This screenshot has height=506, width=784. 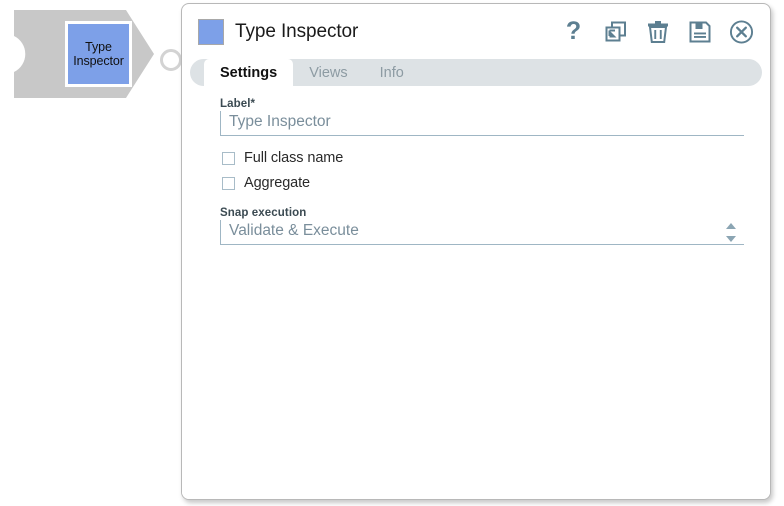 I want to click on tab-views-label: Views, so click(x=328, y=72).